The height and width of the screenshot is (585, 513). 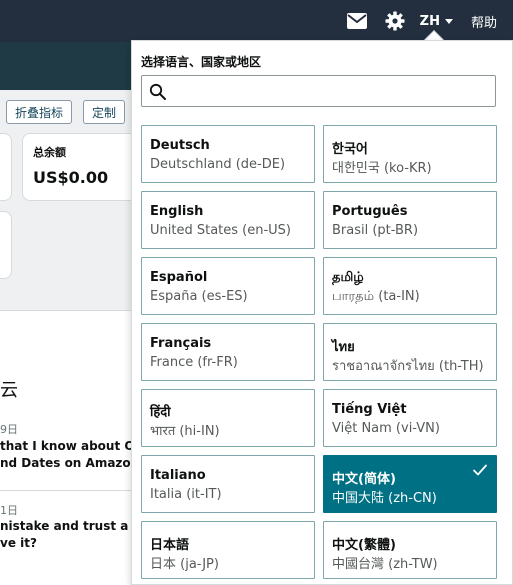 I want to click on language-option-pt-br: Português Brasil (pt-BR), so click(x=410, y=220).